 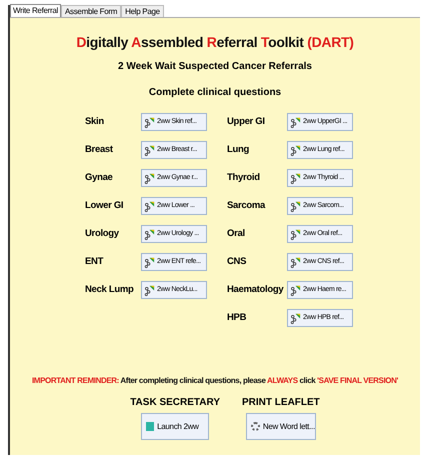 I want to click on category-label: Skin, so click(x=95, y=121).